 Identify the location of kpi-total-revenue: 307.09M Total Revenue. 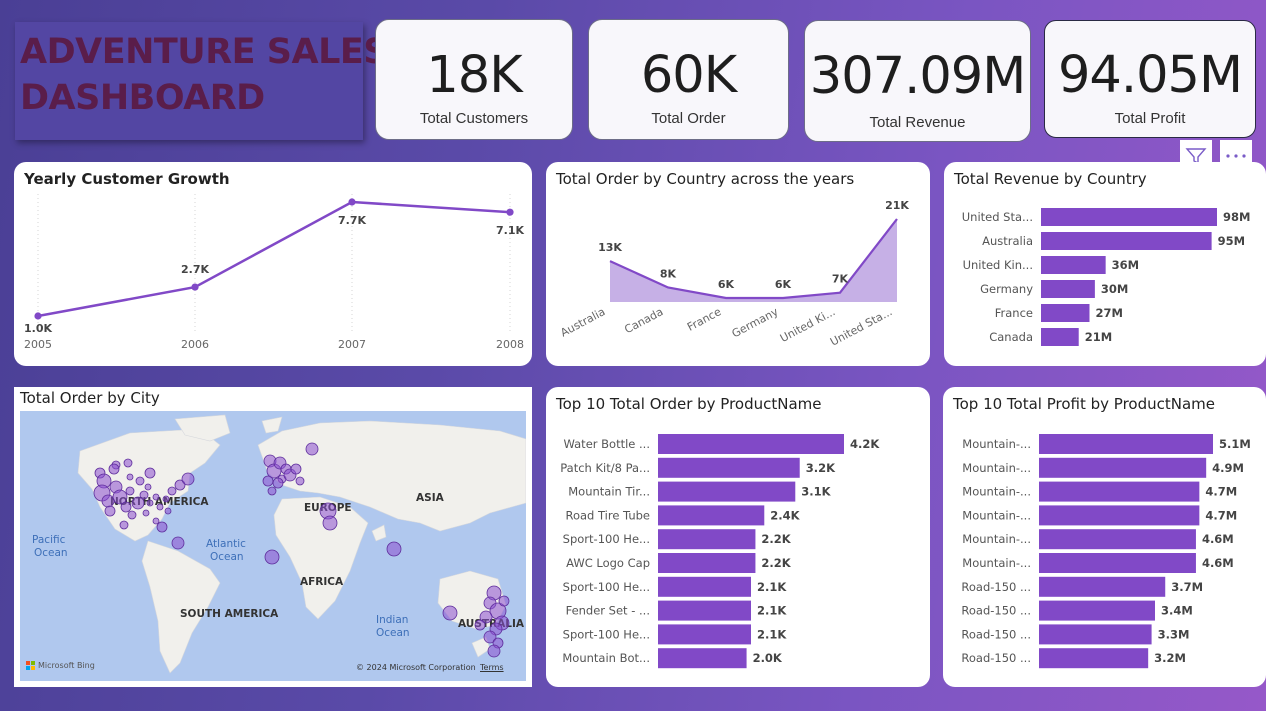
(917, 81).